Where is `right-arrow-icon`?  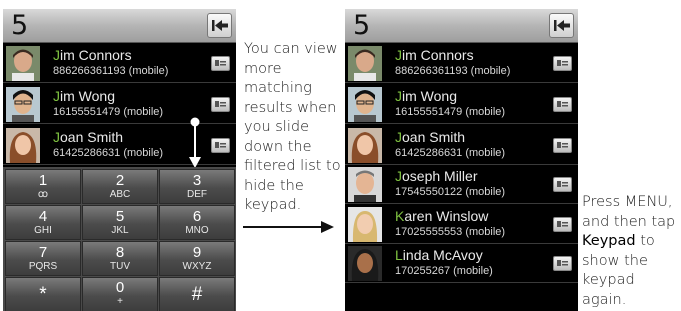 right-arrow-icon is located at coordinates (288, 227).